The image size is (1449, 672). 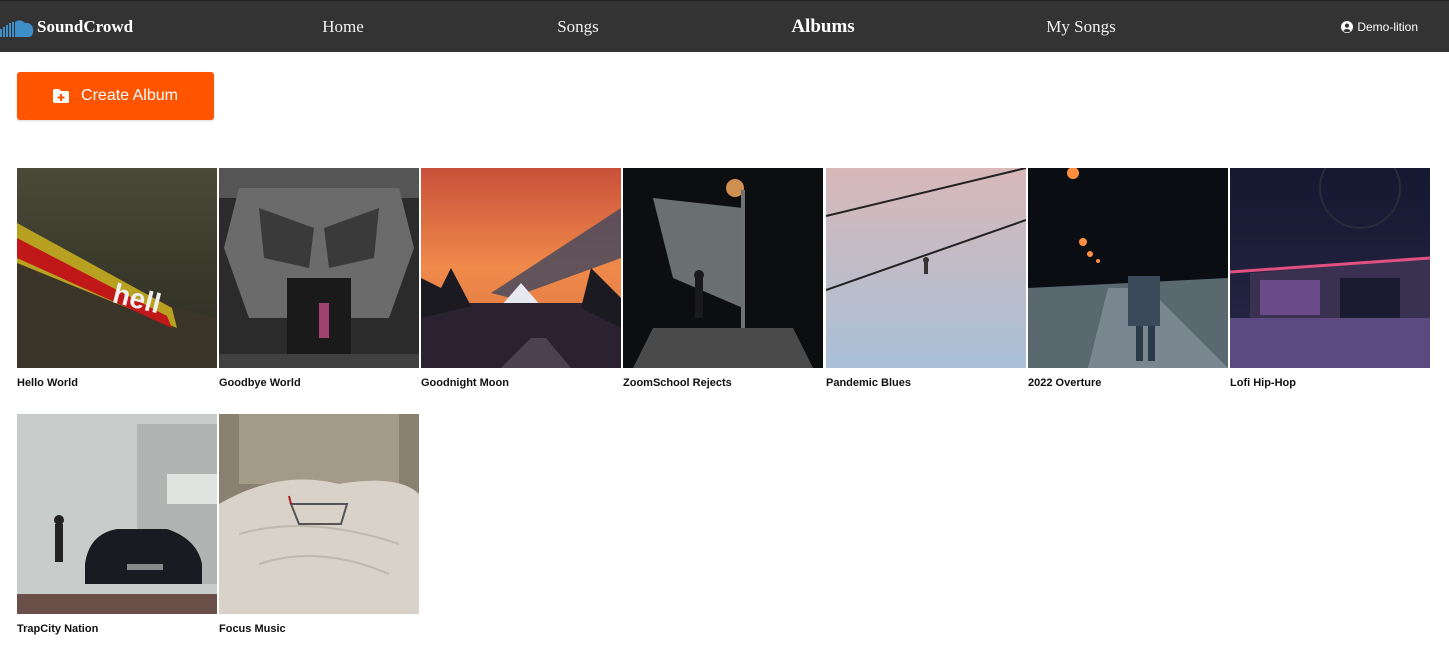 What do you see at coordinates (85, 26) in the screenshot?
I see `brand-name: SoundCrowd` at bounding box center [85, 26].